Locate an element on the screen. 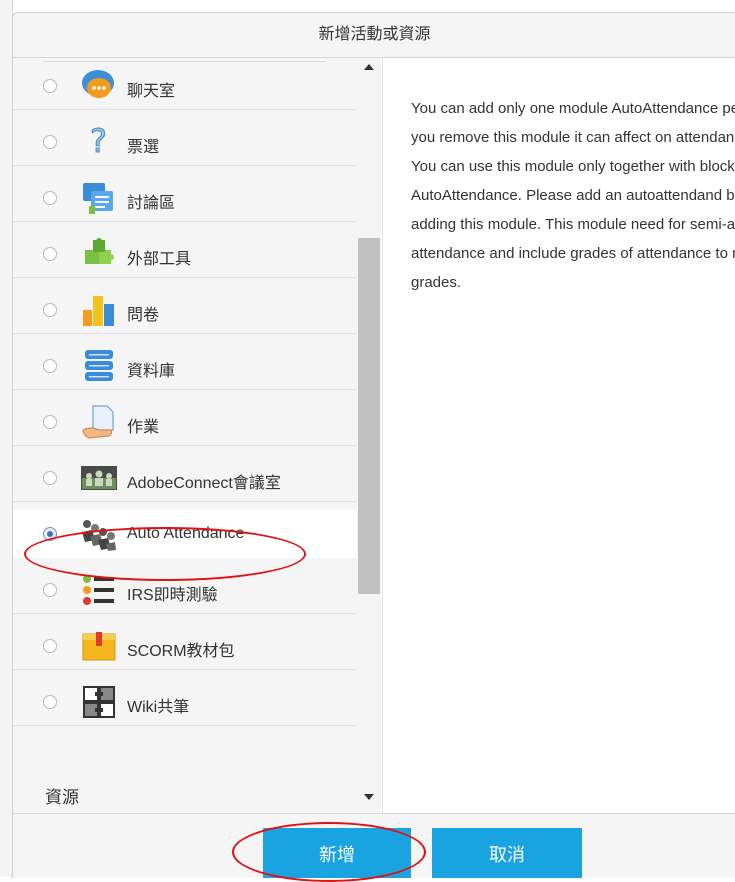 The image size is (735, 882). radio-scorm is located at coordinates (50, 646).